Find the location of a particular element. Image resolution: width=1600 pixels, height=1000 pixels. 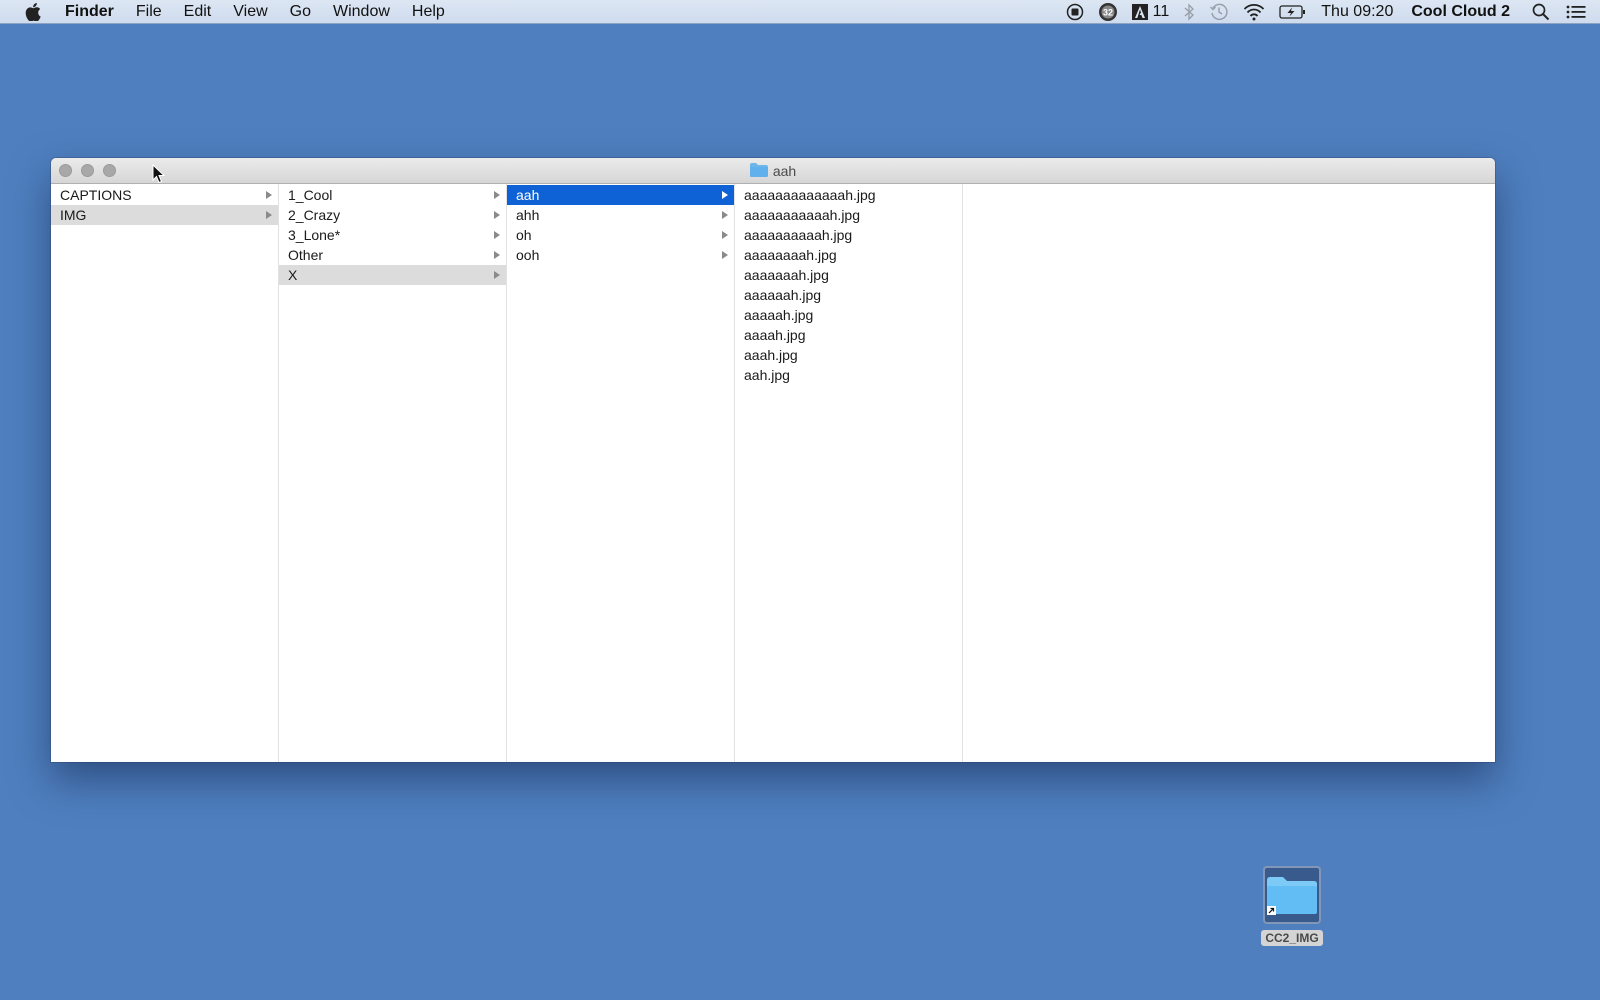

calendar-32-icon: 32 is located at coordinates (1108, 12).